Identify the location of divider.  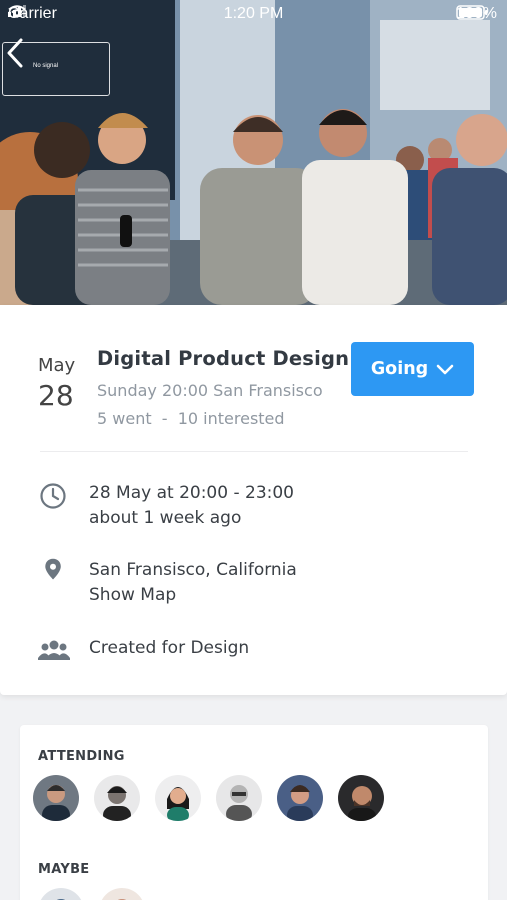
(254, 451).